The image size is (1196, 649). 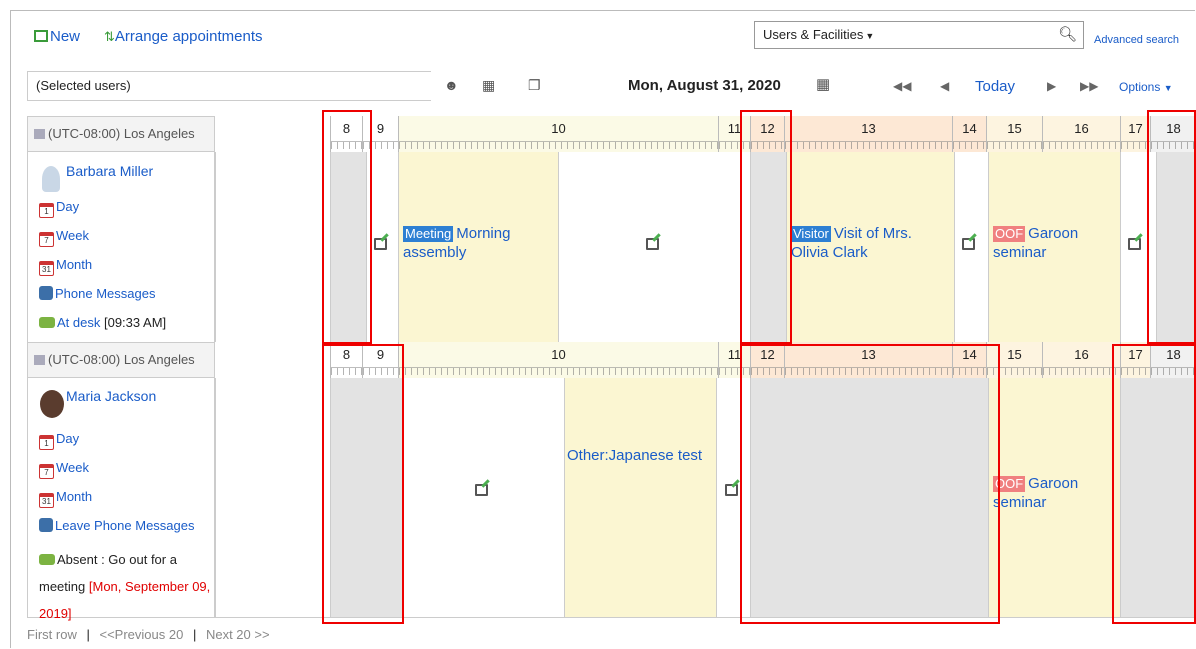 What do you see at coordinates (902, 86) in the screenshot?
I see `previous-week-icon: ◀◀` at bounding box center [902, 86].